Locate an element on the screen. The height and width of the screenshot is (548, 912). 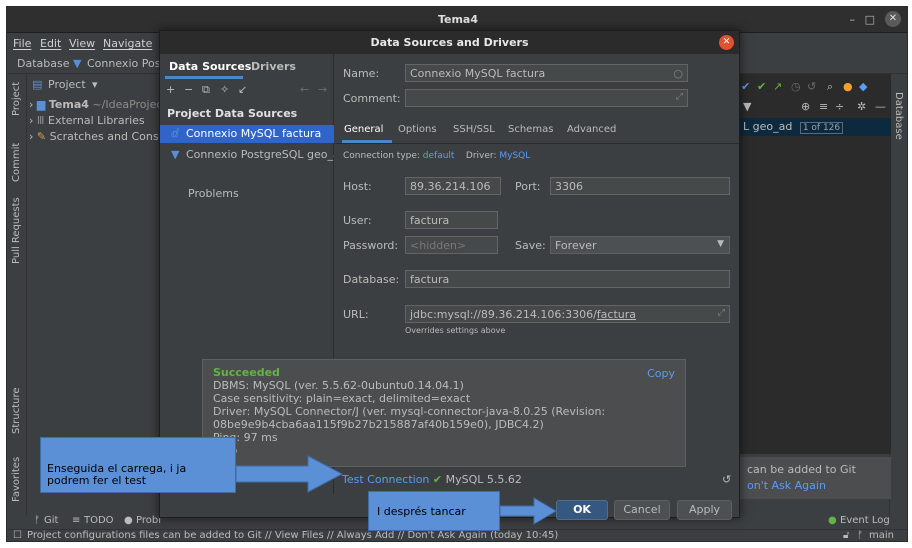
menu-file: File is located at coordinates (22, 43).